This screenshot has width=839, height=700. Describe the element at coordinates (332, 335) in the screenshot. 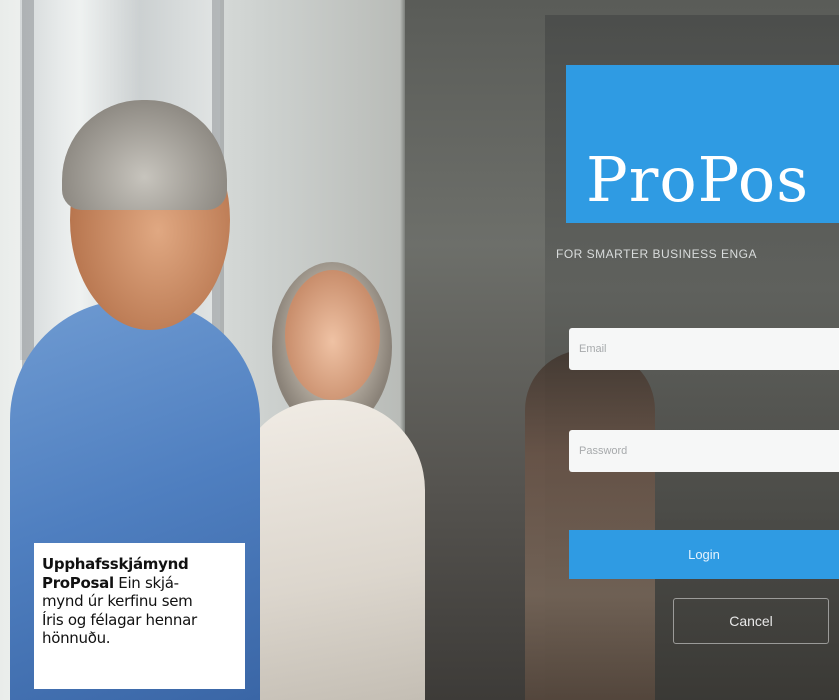

I see `woman-face` at that location.